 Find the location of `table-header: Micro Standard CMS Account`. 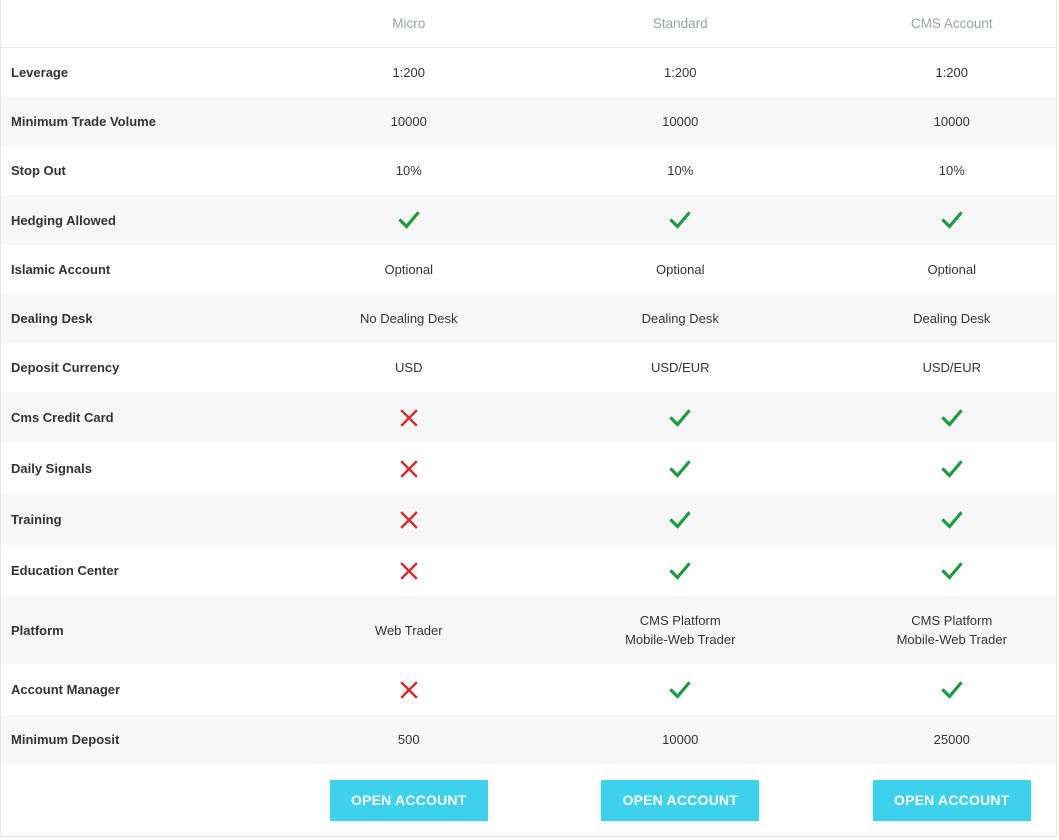

table-header: Micro Standard CMS Account is located at coordinates (528, 24).